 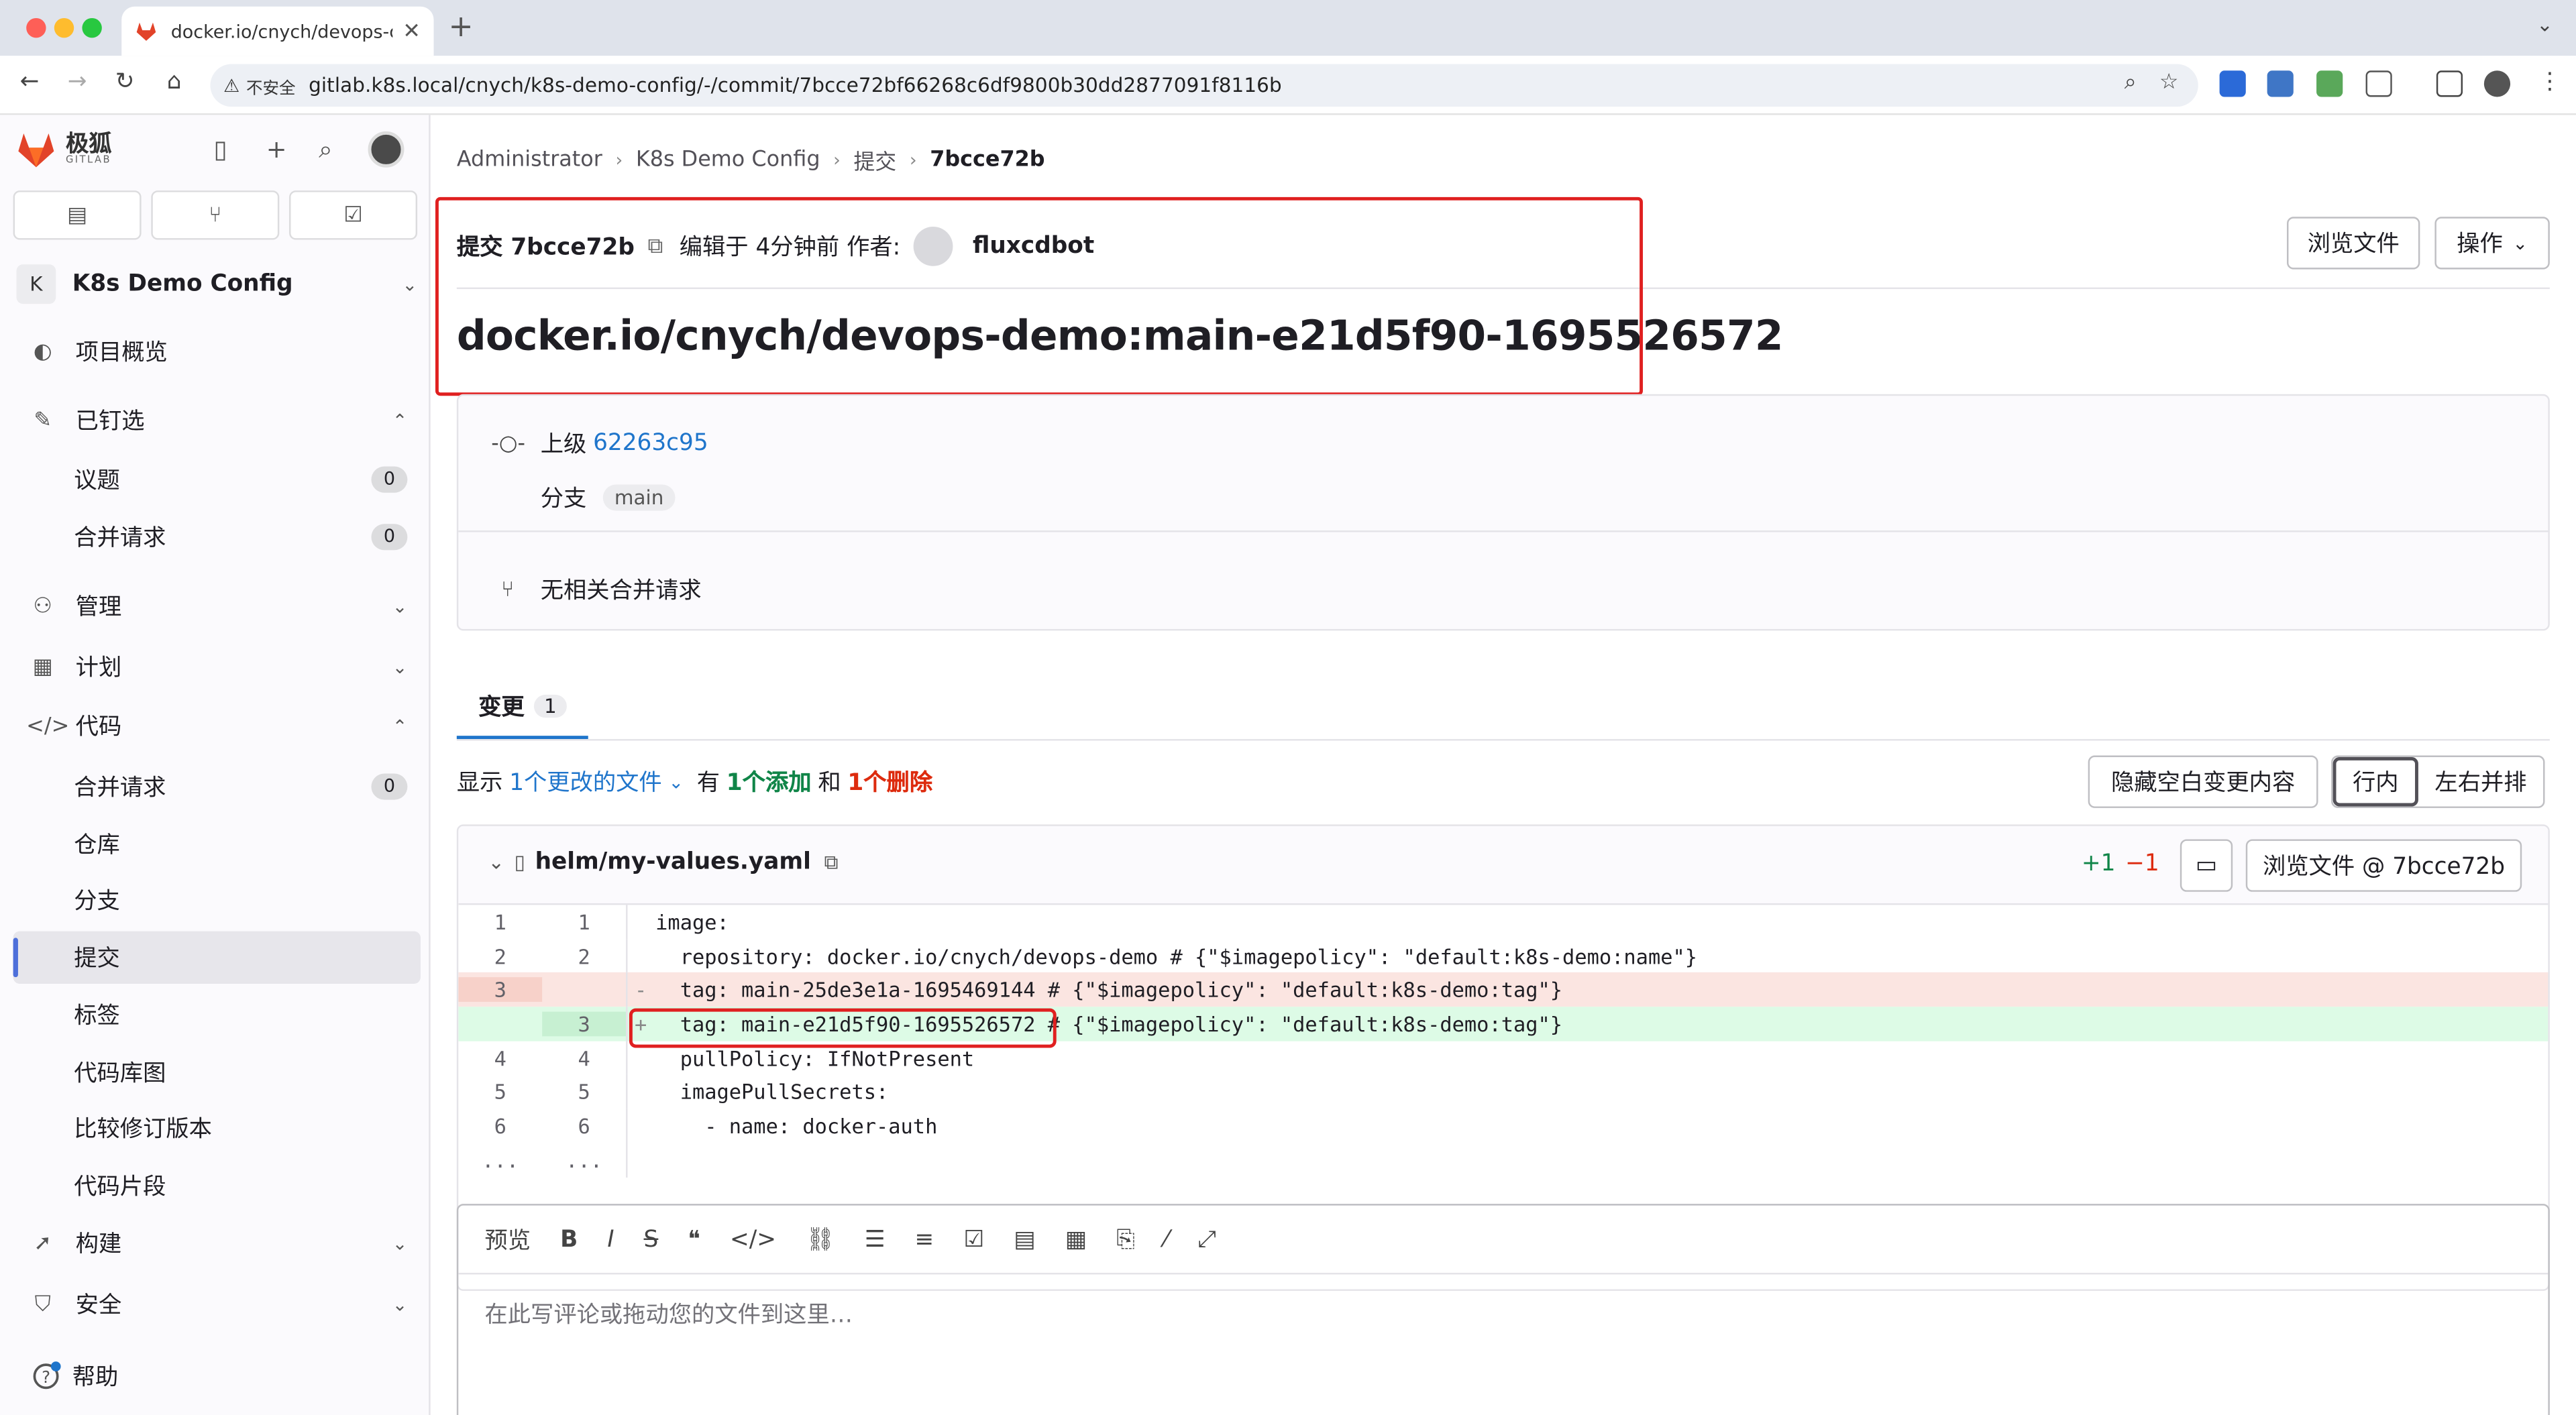 I want to click on file-path: helm/my-values.yaml, so click(x=673, y=862).